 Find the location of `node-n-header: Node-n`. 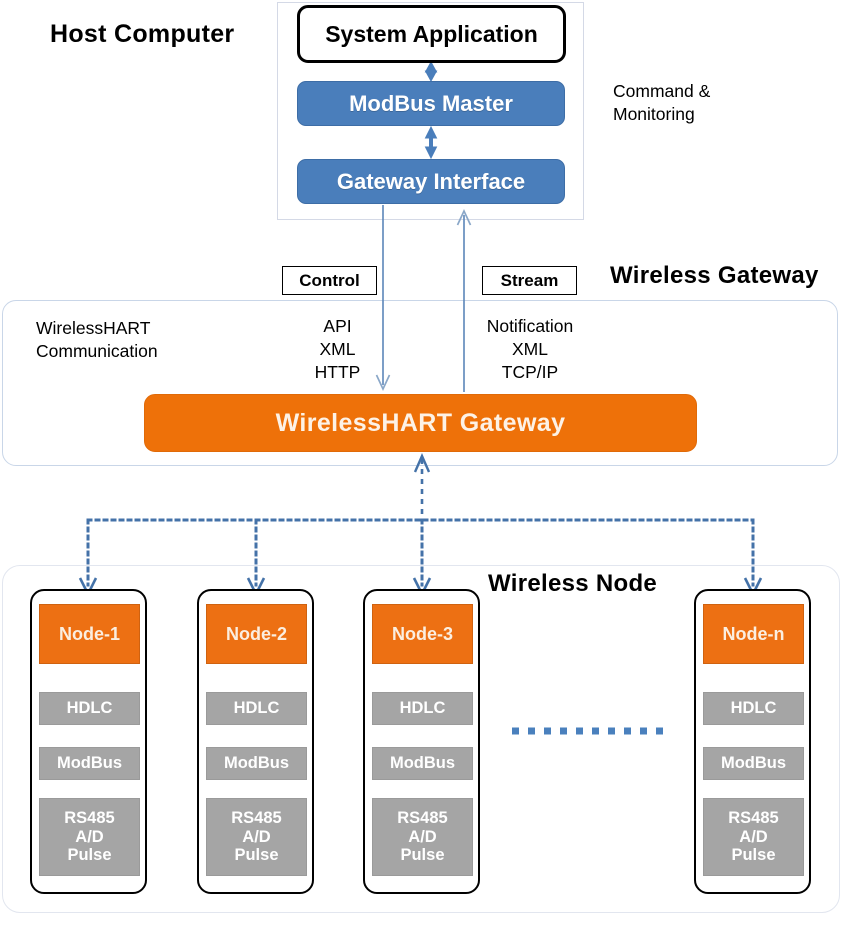

node-n-header: Node-n is located at coordinates (753, 634).